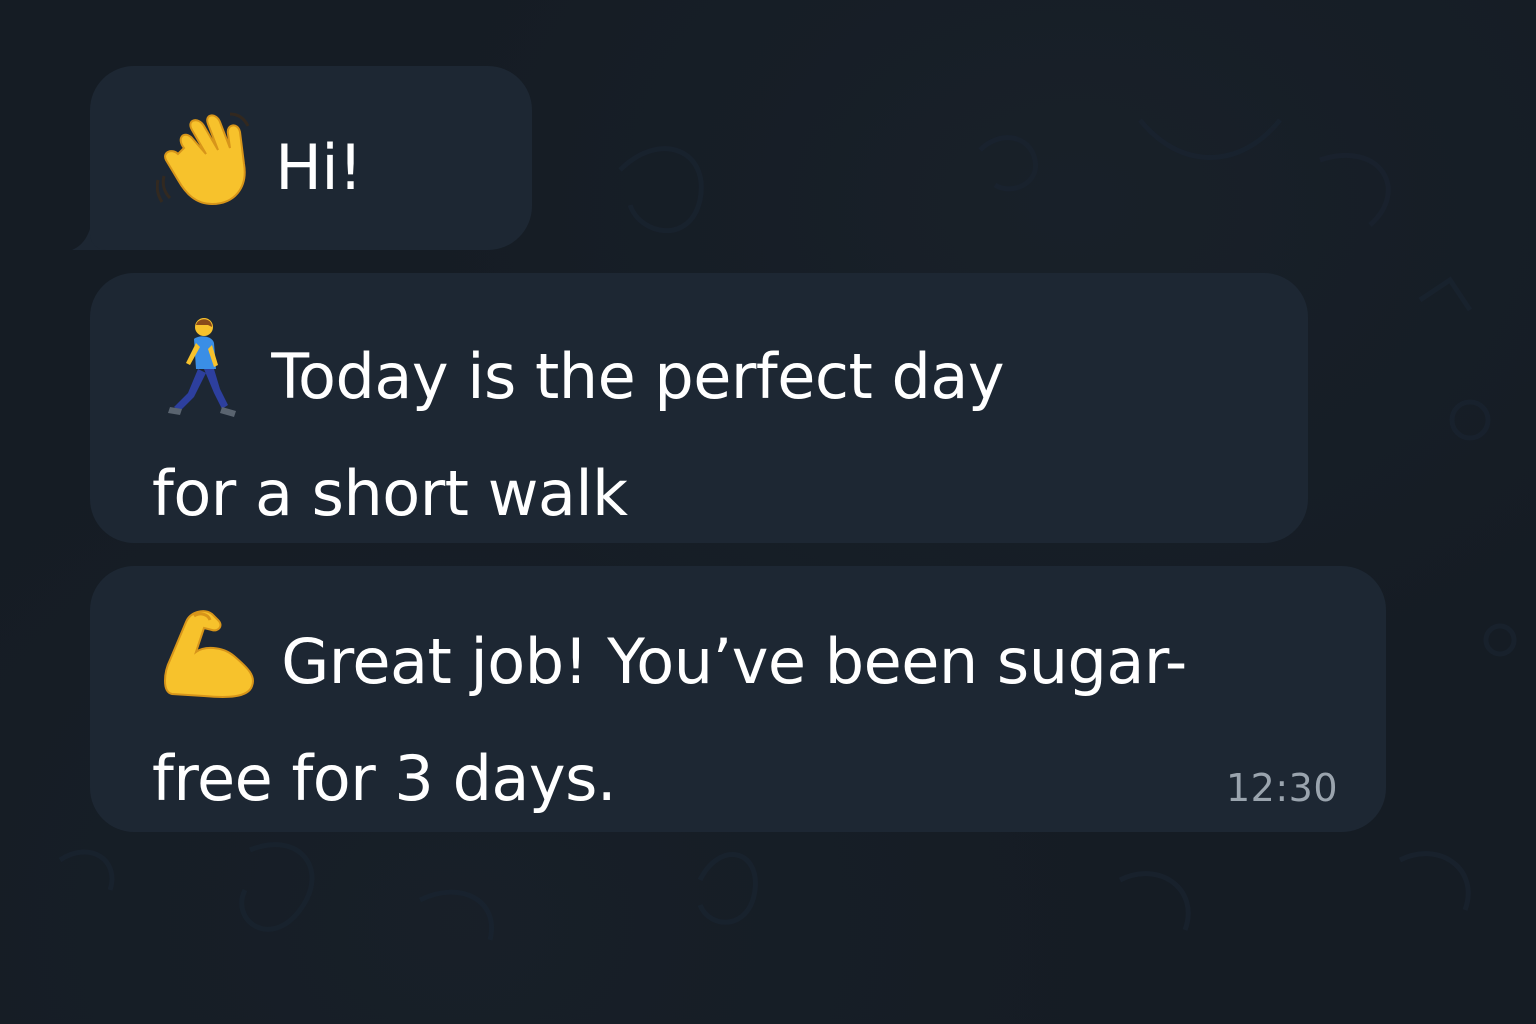 The height and width of the screenshot is (1024, 1536). I want to click on message-bubble-greeting: Hi!, so click(311, 158).